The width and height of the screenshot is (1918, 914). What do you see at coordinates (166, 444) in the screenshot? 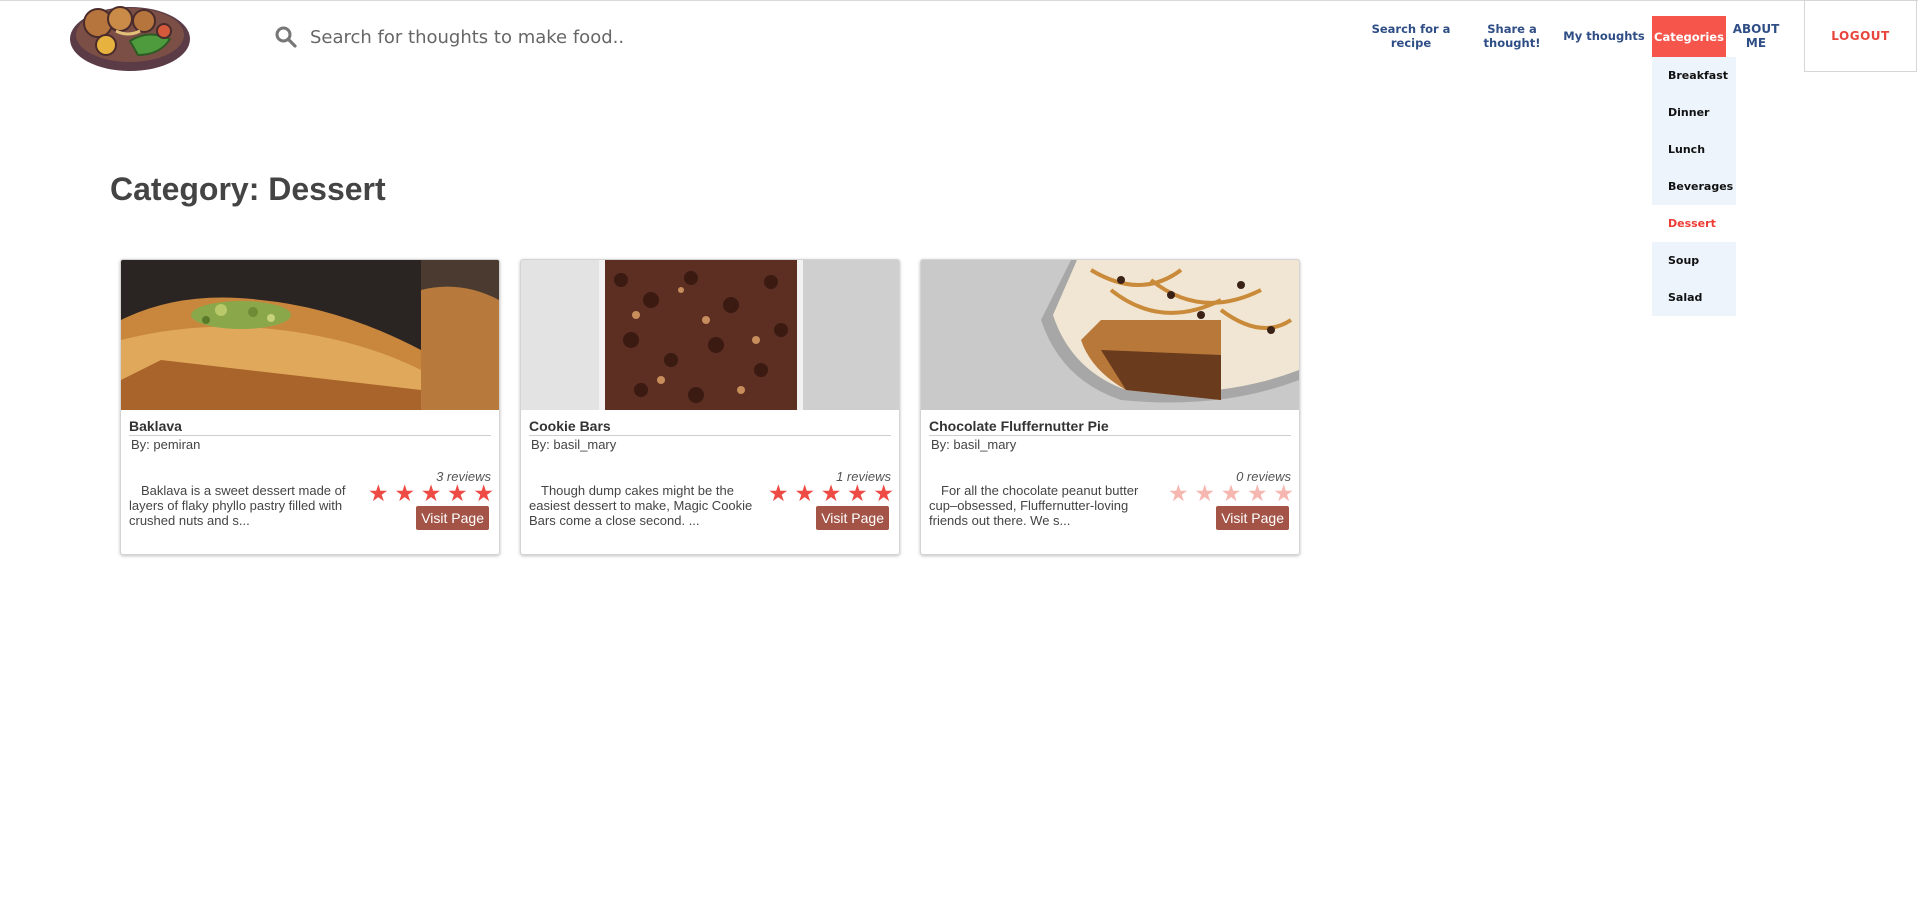
I see `recipe-author: By: pemiran` at bounding box center [166, 444].